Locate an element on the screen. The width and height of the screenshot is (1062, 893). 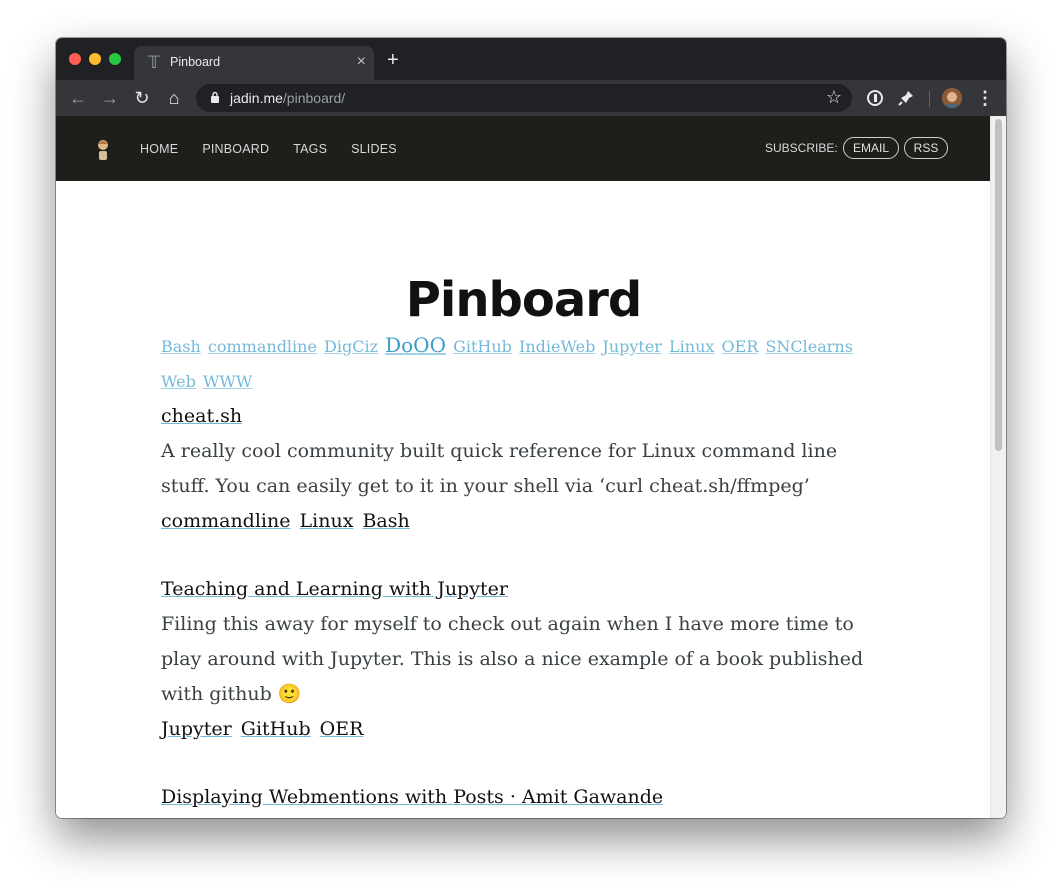
tag-link: SNClearns is located at coordinates (809, 346).